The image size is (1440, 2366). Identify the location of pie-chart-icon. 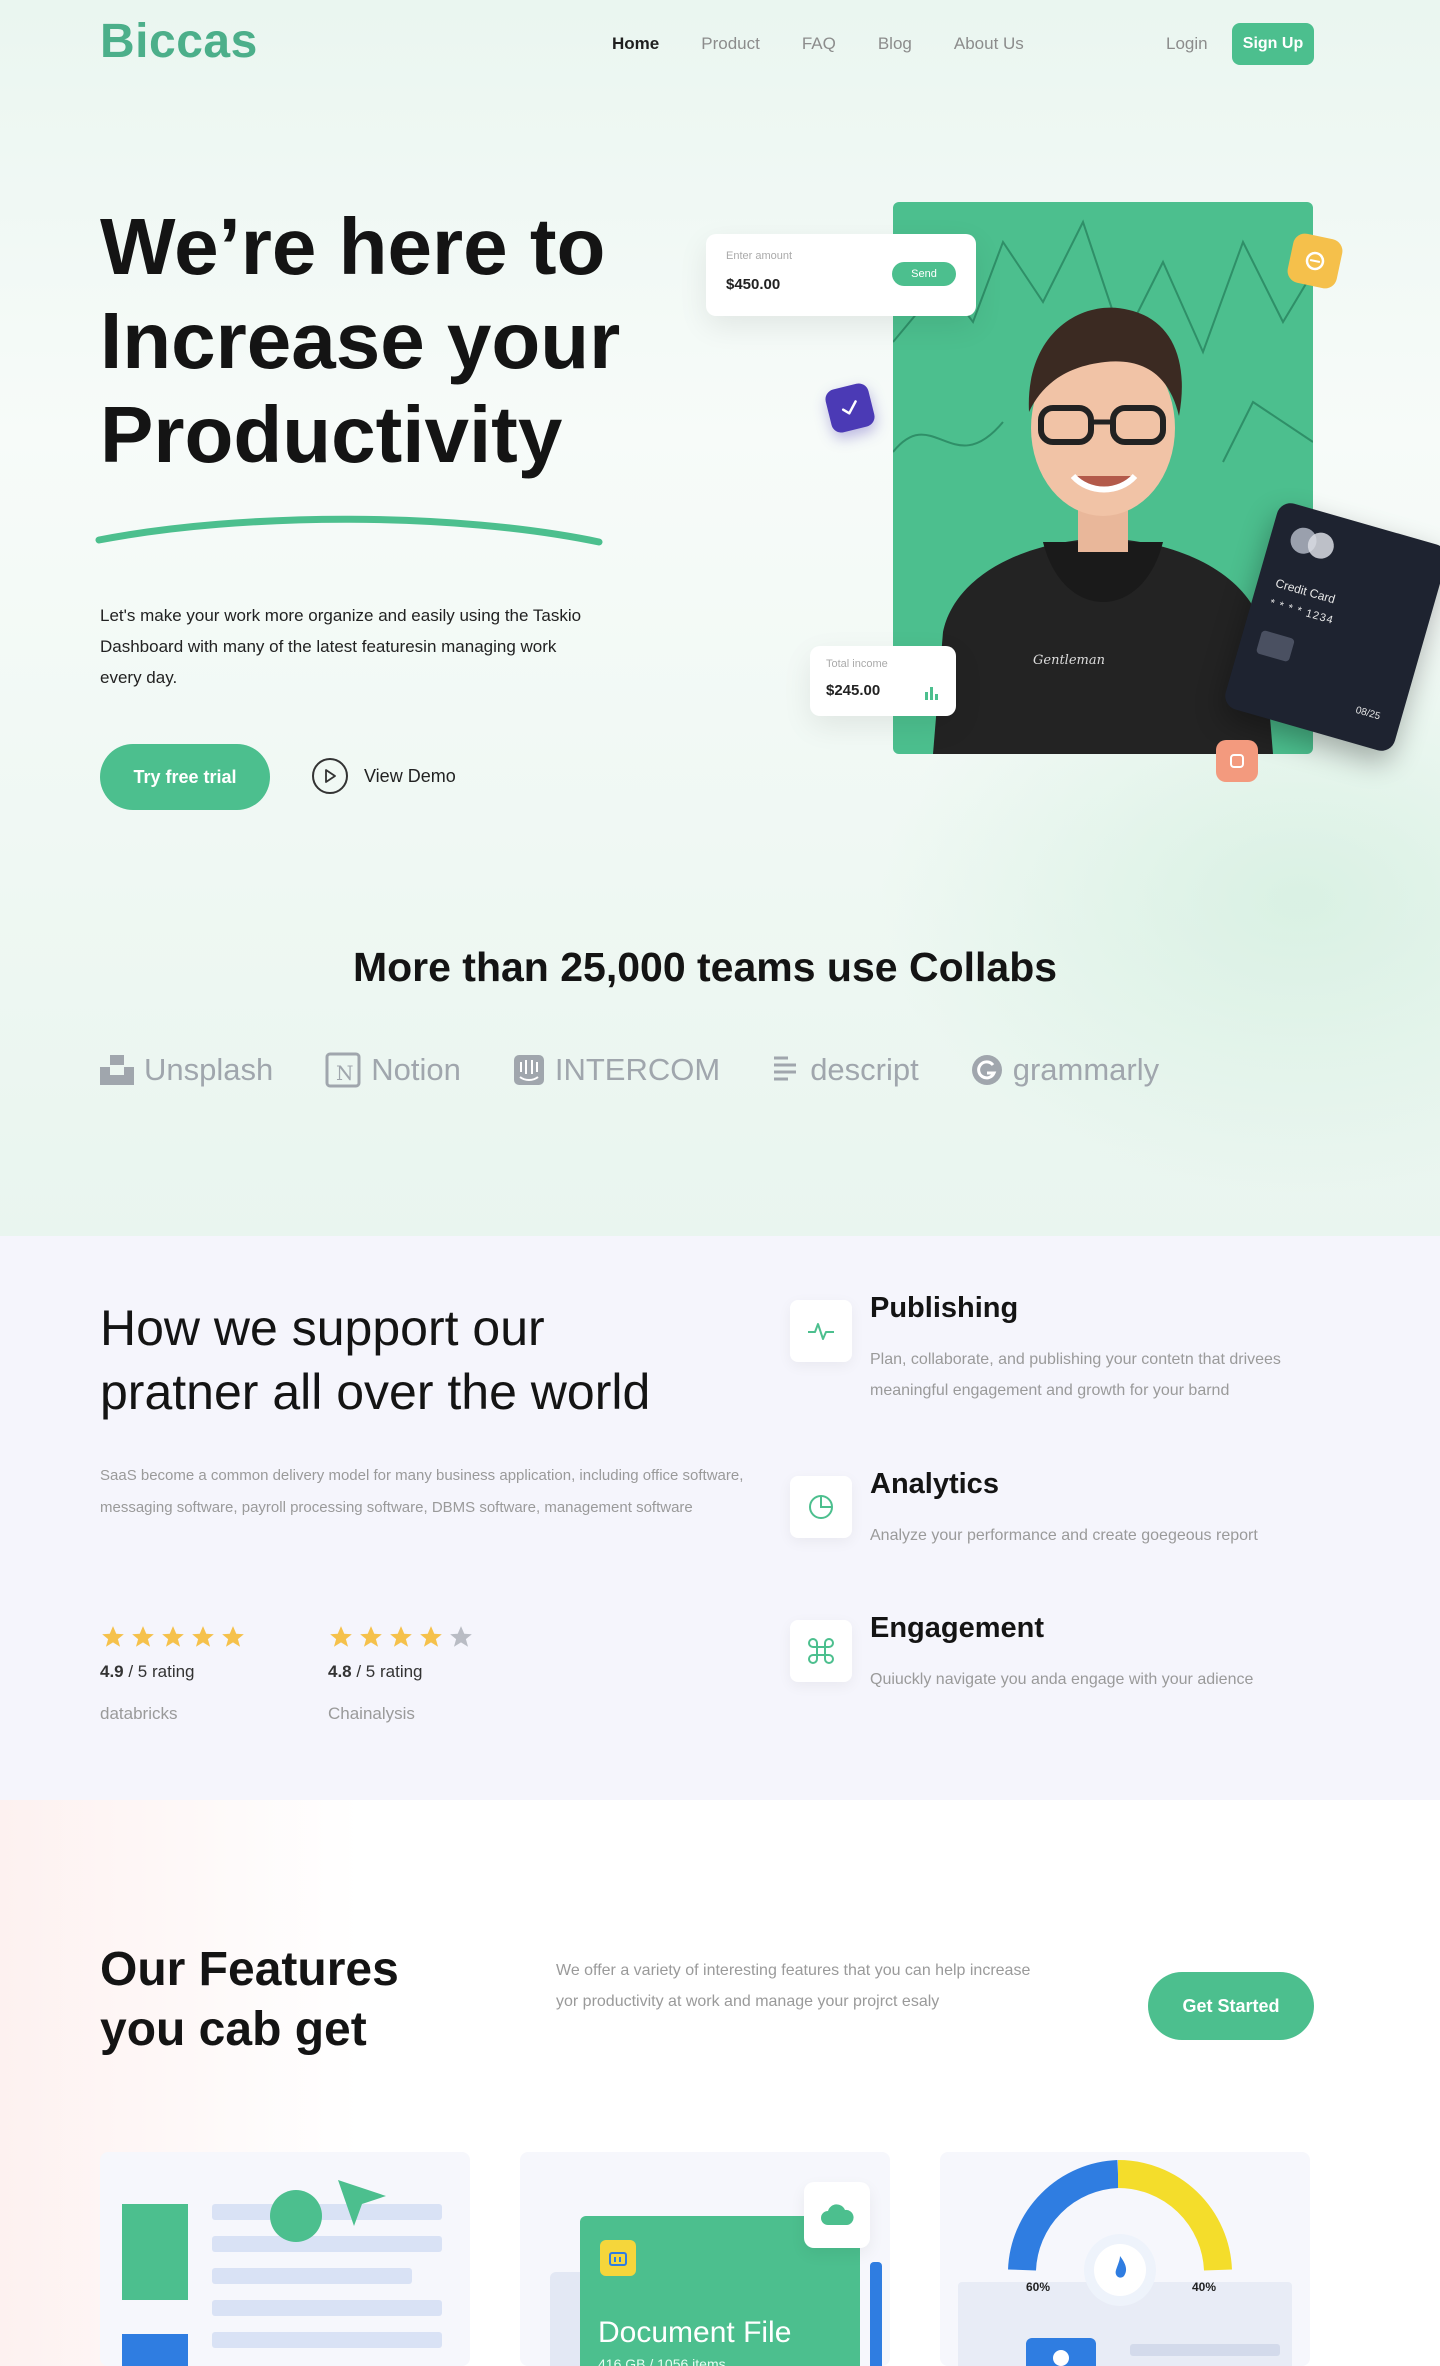
(821, 1507).